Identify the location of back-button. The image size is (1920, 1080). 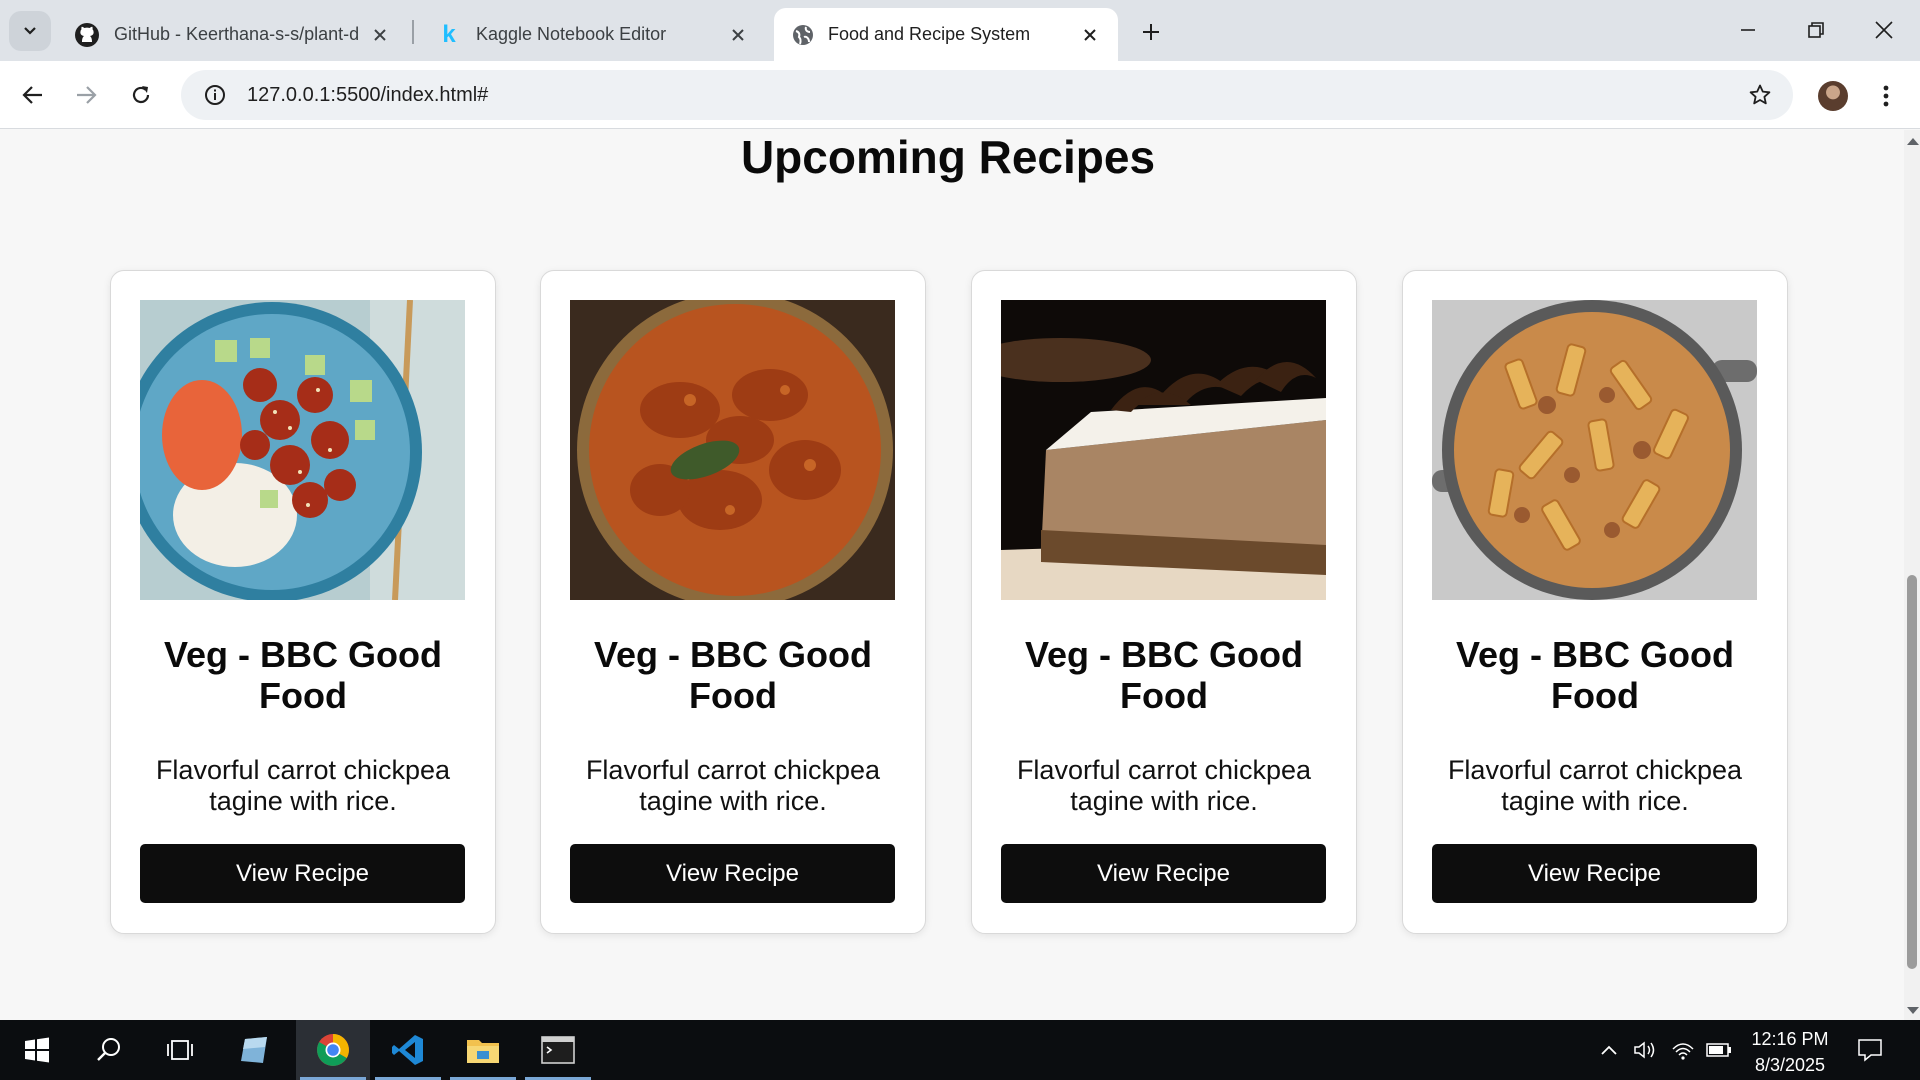
(33, 95).